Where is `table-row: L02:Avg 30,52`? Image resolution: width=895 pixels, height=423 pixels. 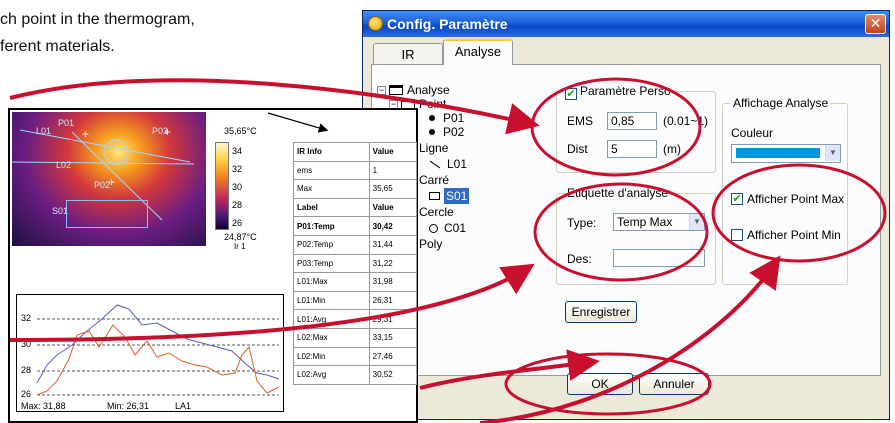
table-row: L02:Avg 30,52 is located at coordinates (355, 375).